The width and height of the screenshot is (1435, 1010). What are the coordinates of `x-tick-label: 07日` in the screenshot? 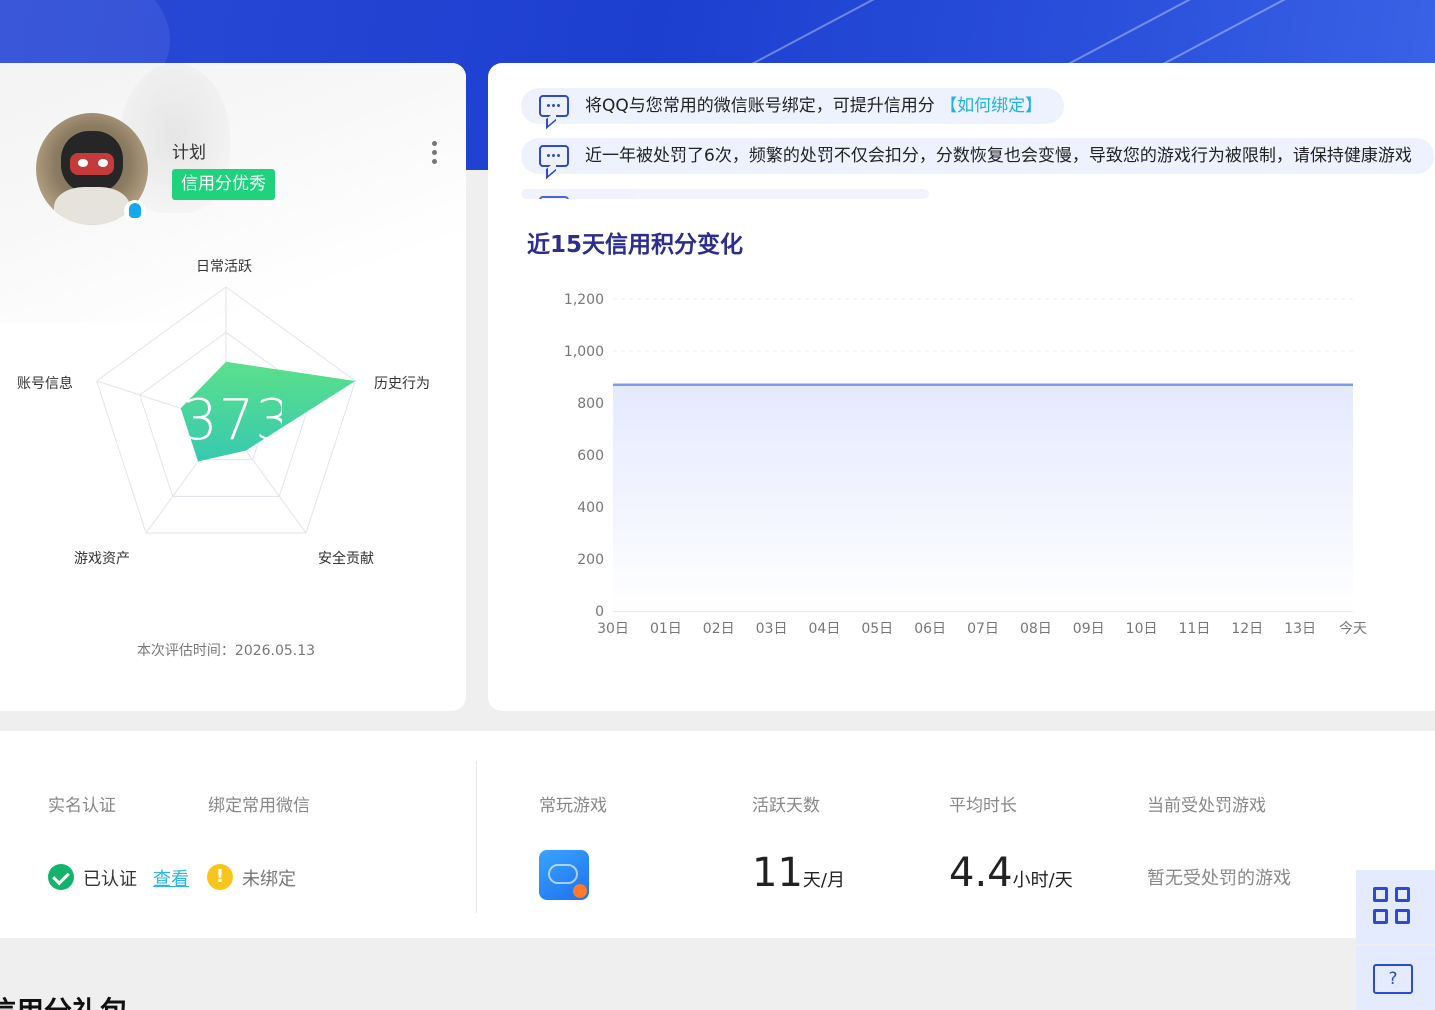 It's located at (983, 629).